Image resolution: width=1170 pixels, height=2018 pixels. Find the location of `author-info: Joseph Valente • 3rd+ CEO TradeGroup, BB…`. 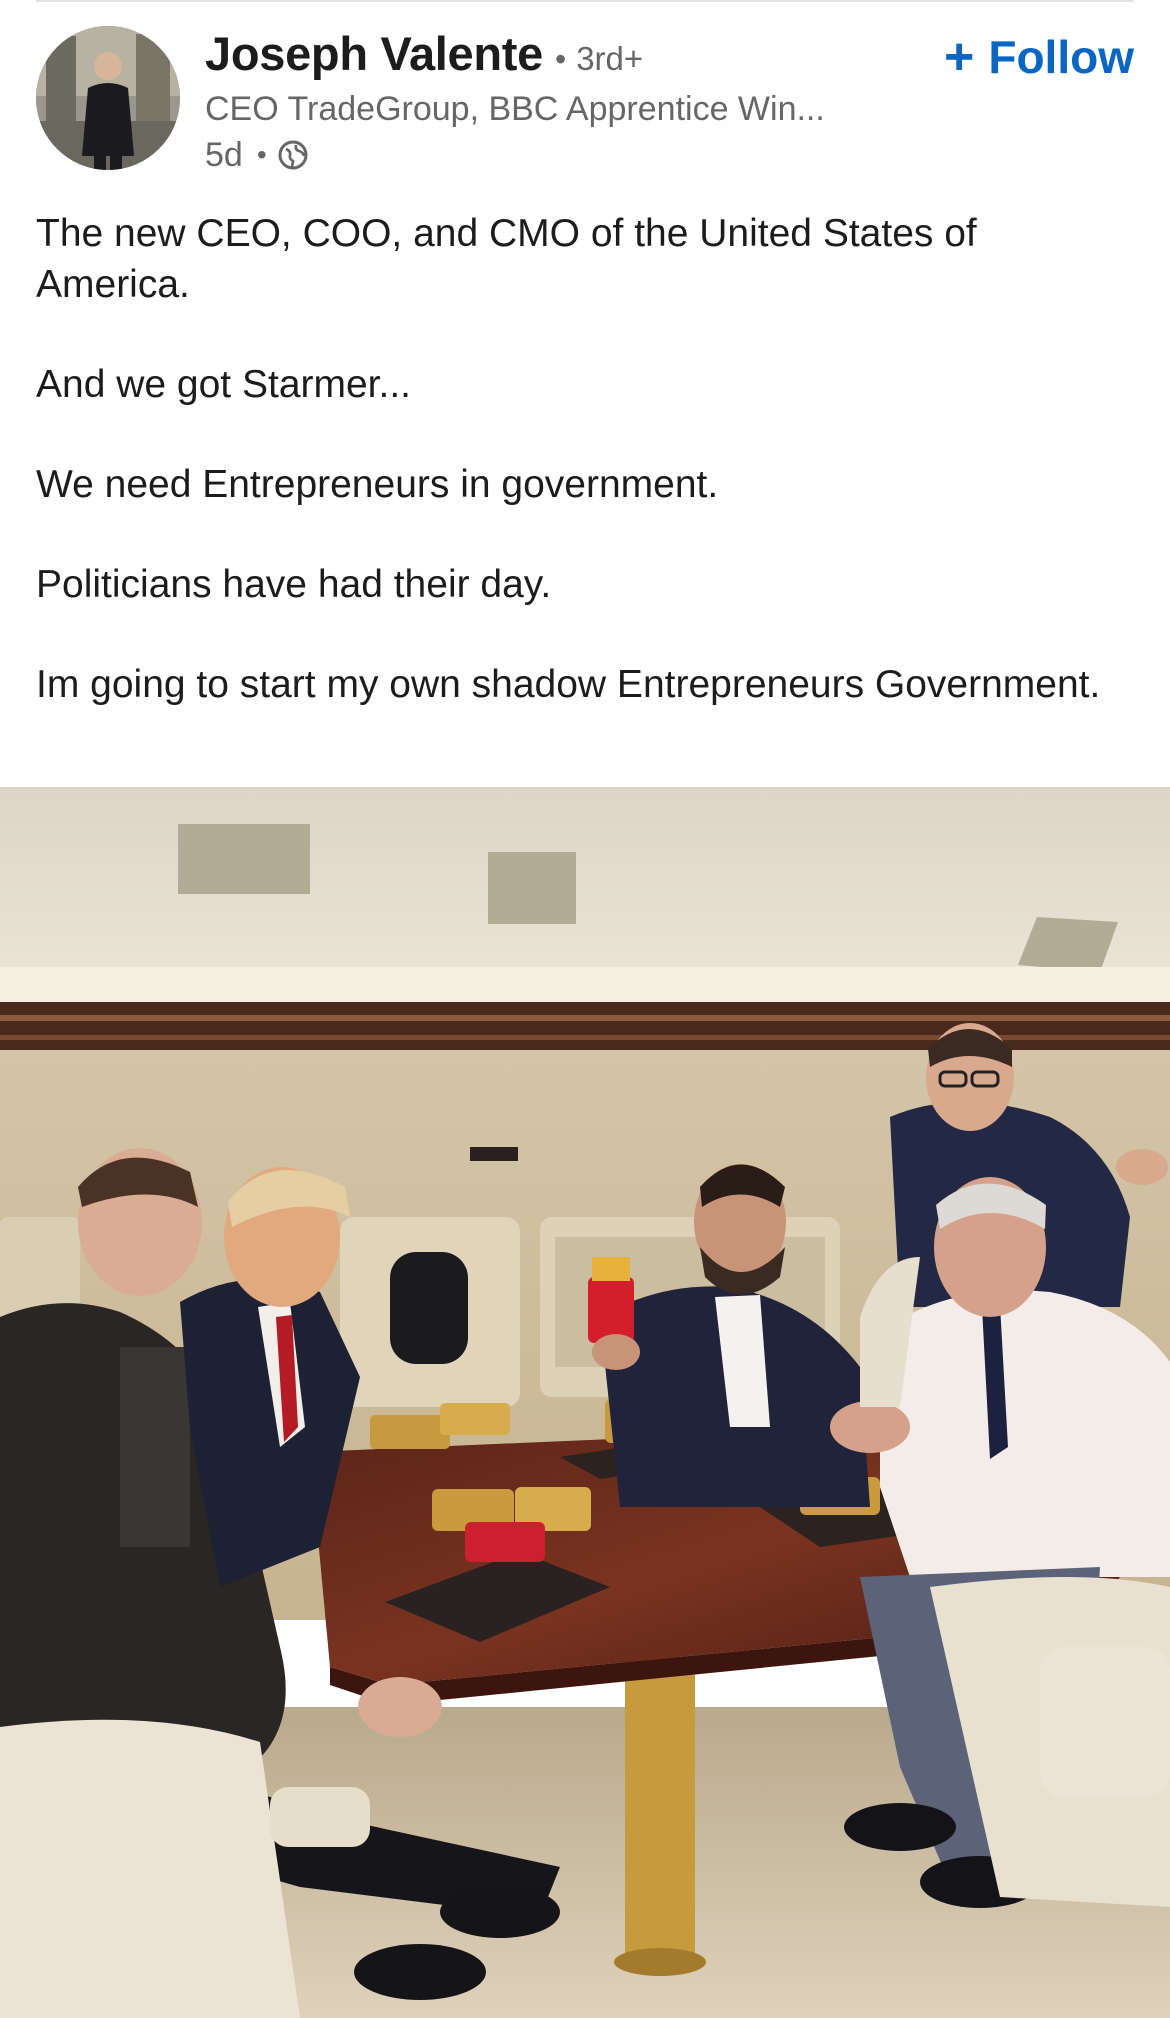

author-info: Joseph Valente • 3rd+ CEO TradeGroup, BB… is located at coordinates (545, 102).